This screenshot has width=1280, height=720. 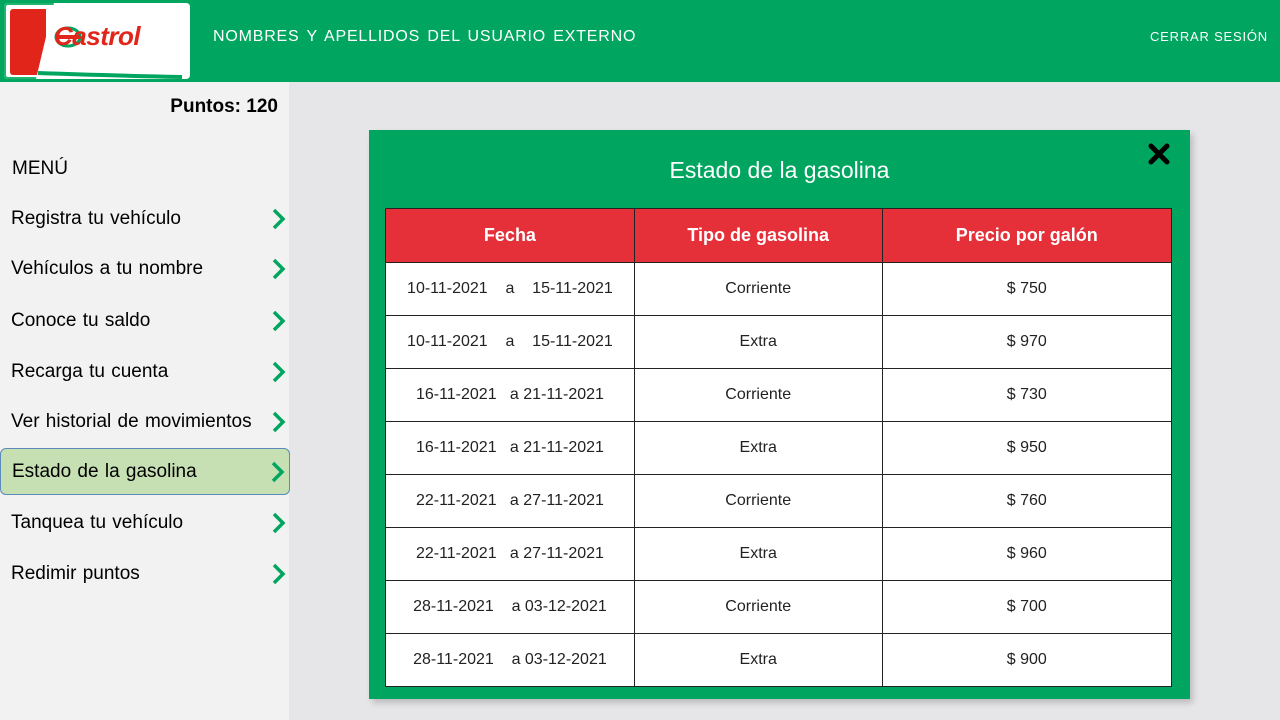 What do you see at coordinates (1026, 289) in the screenshot?
I see `cell-precio: $ 750` at bounding box center [1026, 289].